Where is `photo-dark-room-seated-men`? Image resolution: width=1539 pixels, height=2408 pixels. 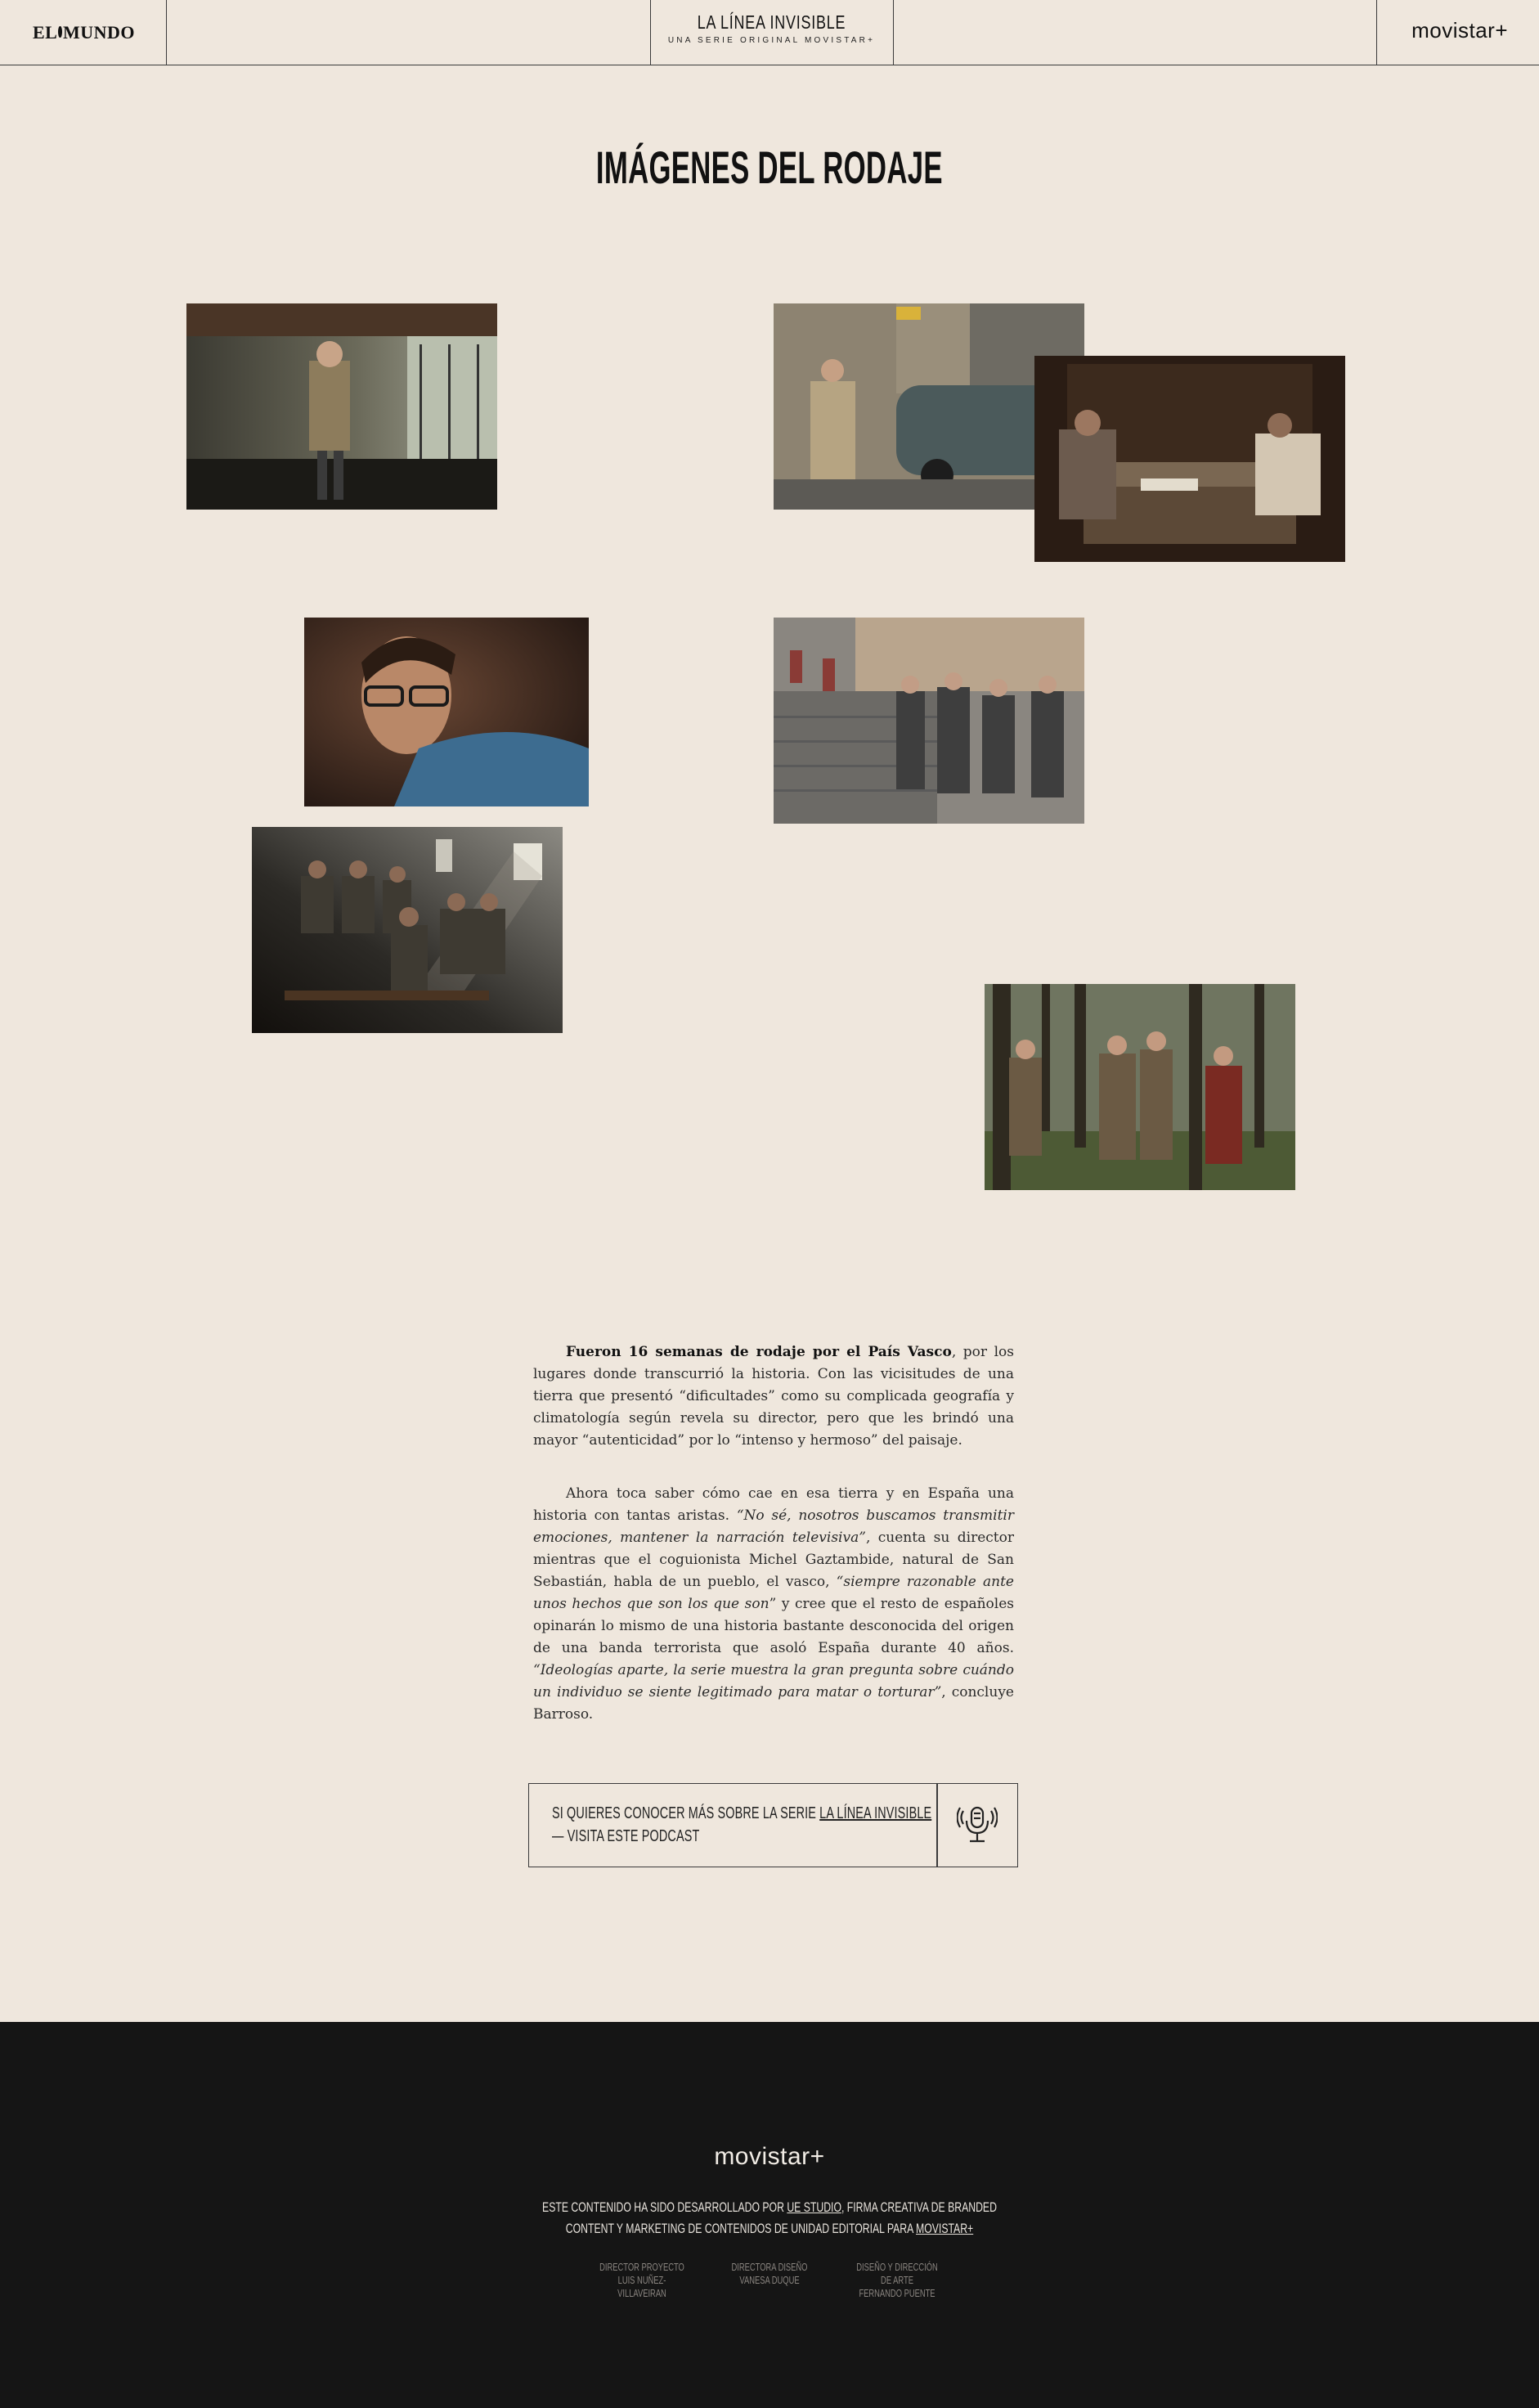
photo-dark-room-seated-men is located at coordinates (407, 930).